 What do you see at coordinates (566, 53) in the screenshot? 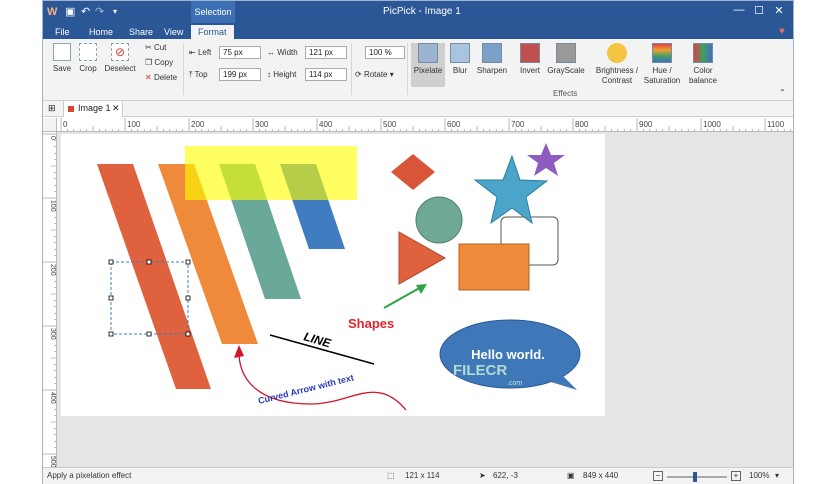
I see `grayscale-icon` at bounding box center [566, 53].